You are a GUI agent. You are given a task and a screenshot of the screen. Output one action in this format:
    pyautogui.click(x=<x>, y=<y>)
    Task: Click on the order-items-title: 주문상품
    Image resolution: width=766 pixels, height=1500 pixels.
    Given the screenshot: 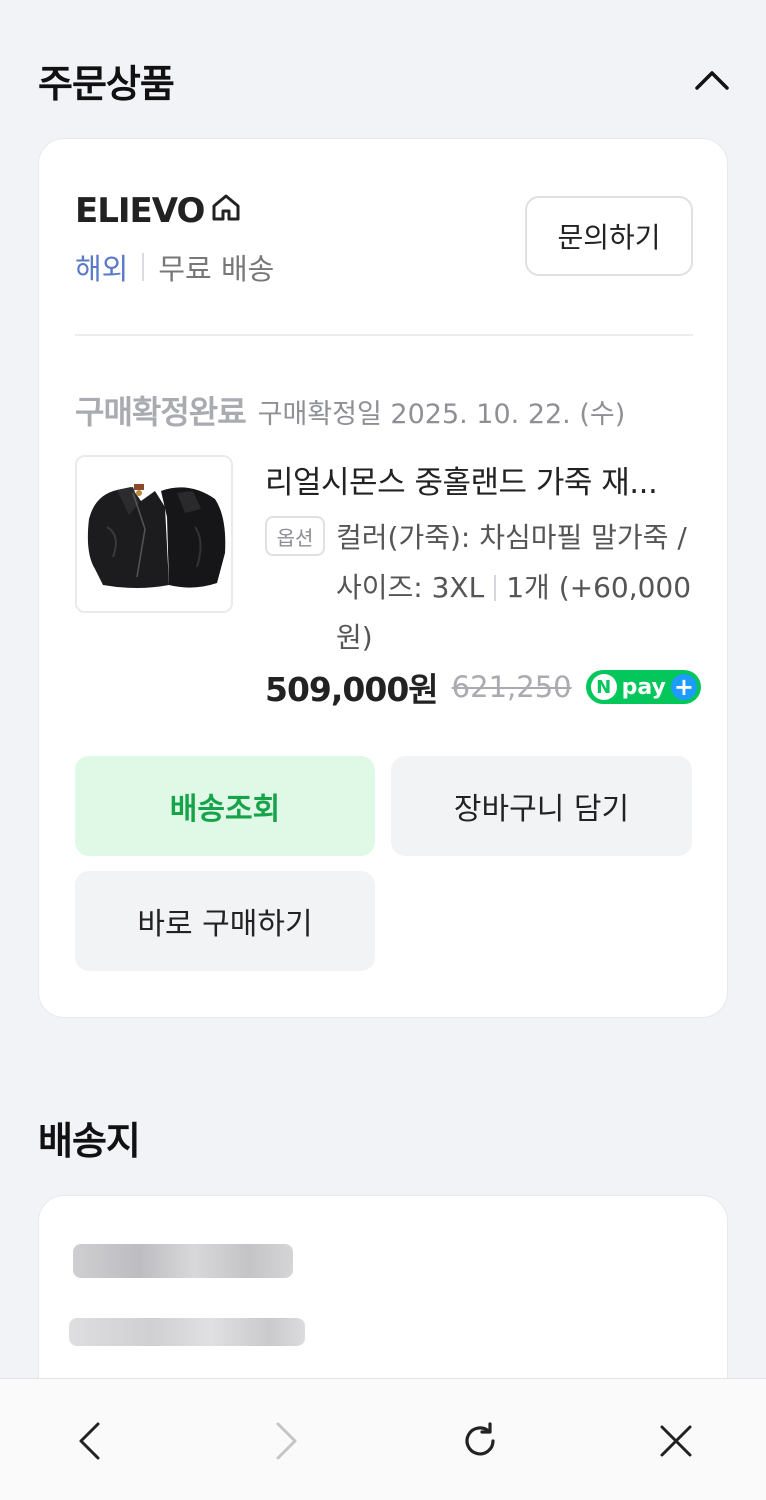 What is the action you would take?
    pyautogui.click(x=106, y=83)
    